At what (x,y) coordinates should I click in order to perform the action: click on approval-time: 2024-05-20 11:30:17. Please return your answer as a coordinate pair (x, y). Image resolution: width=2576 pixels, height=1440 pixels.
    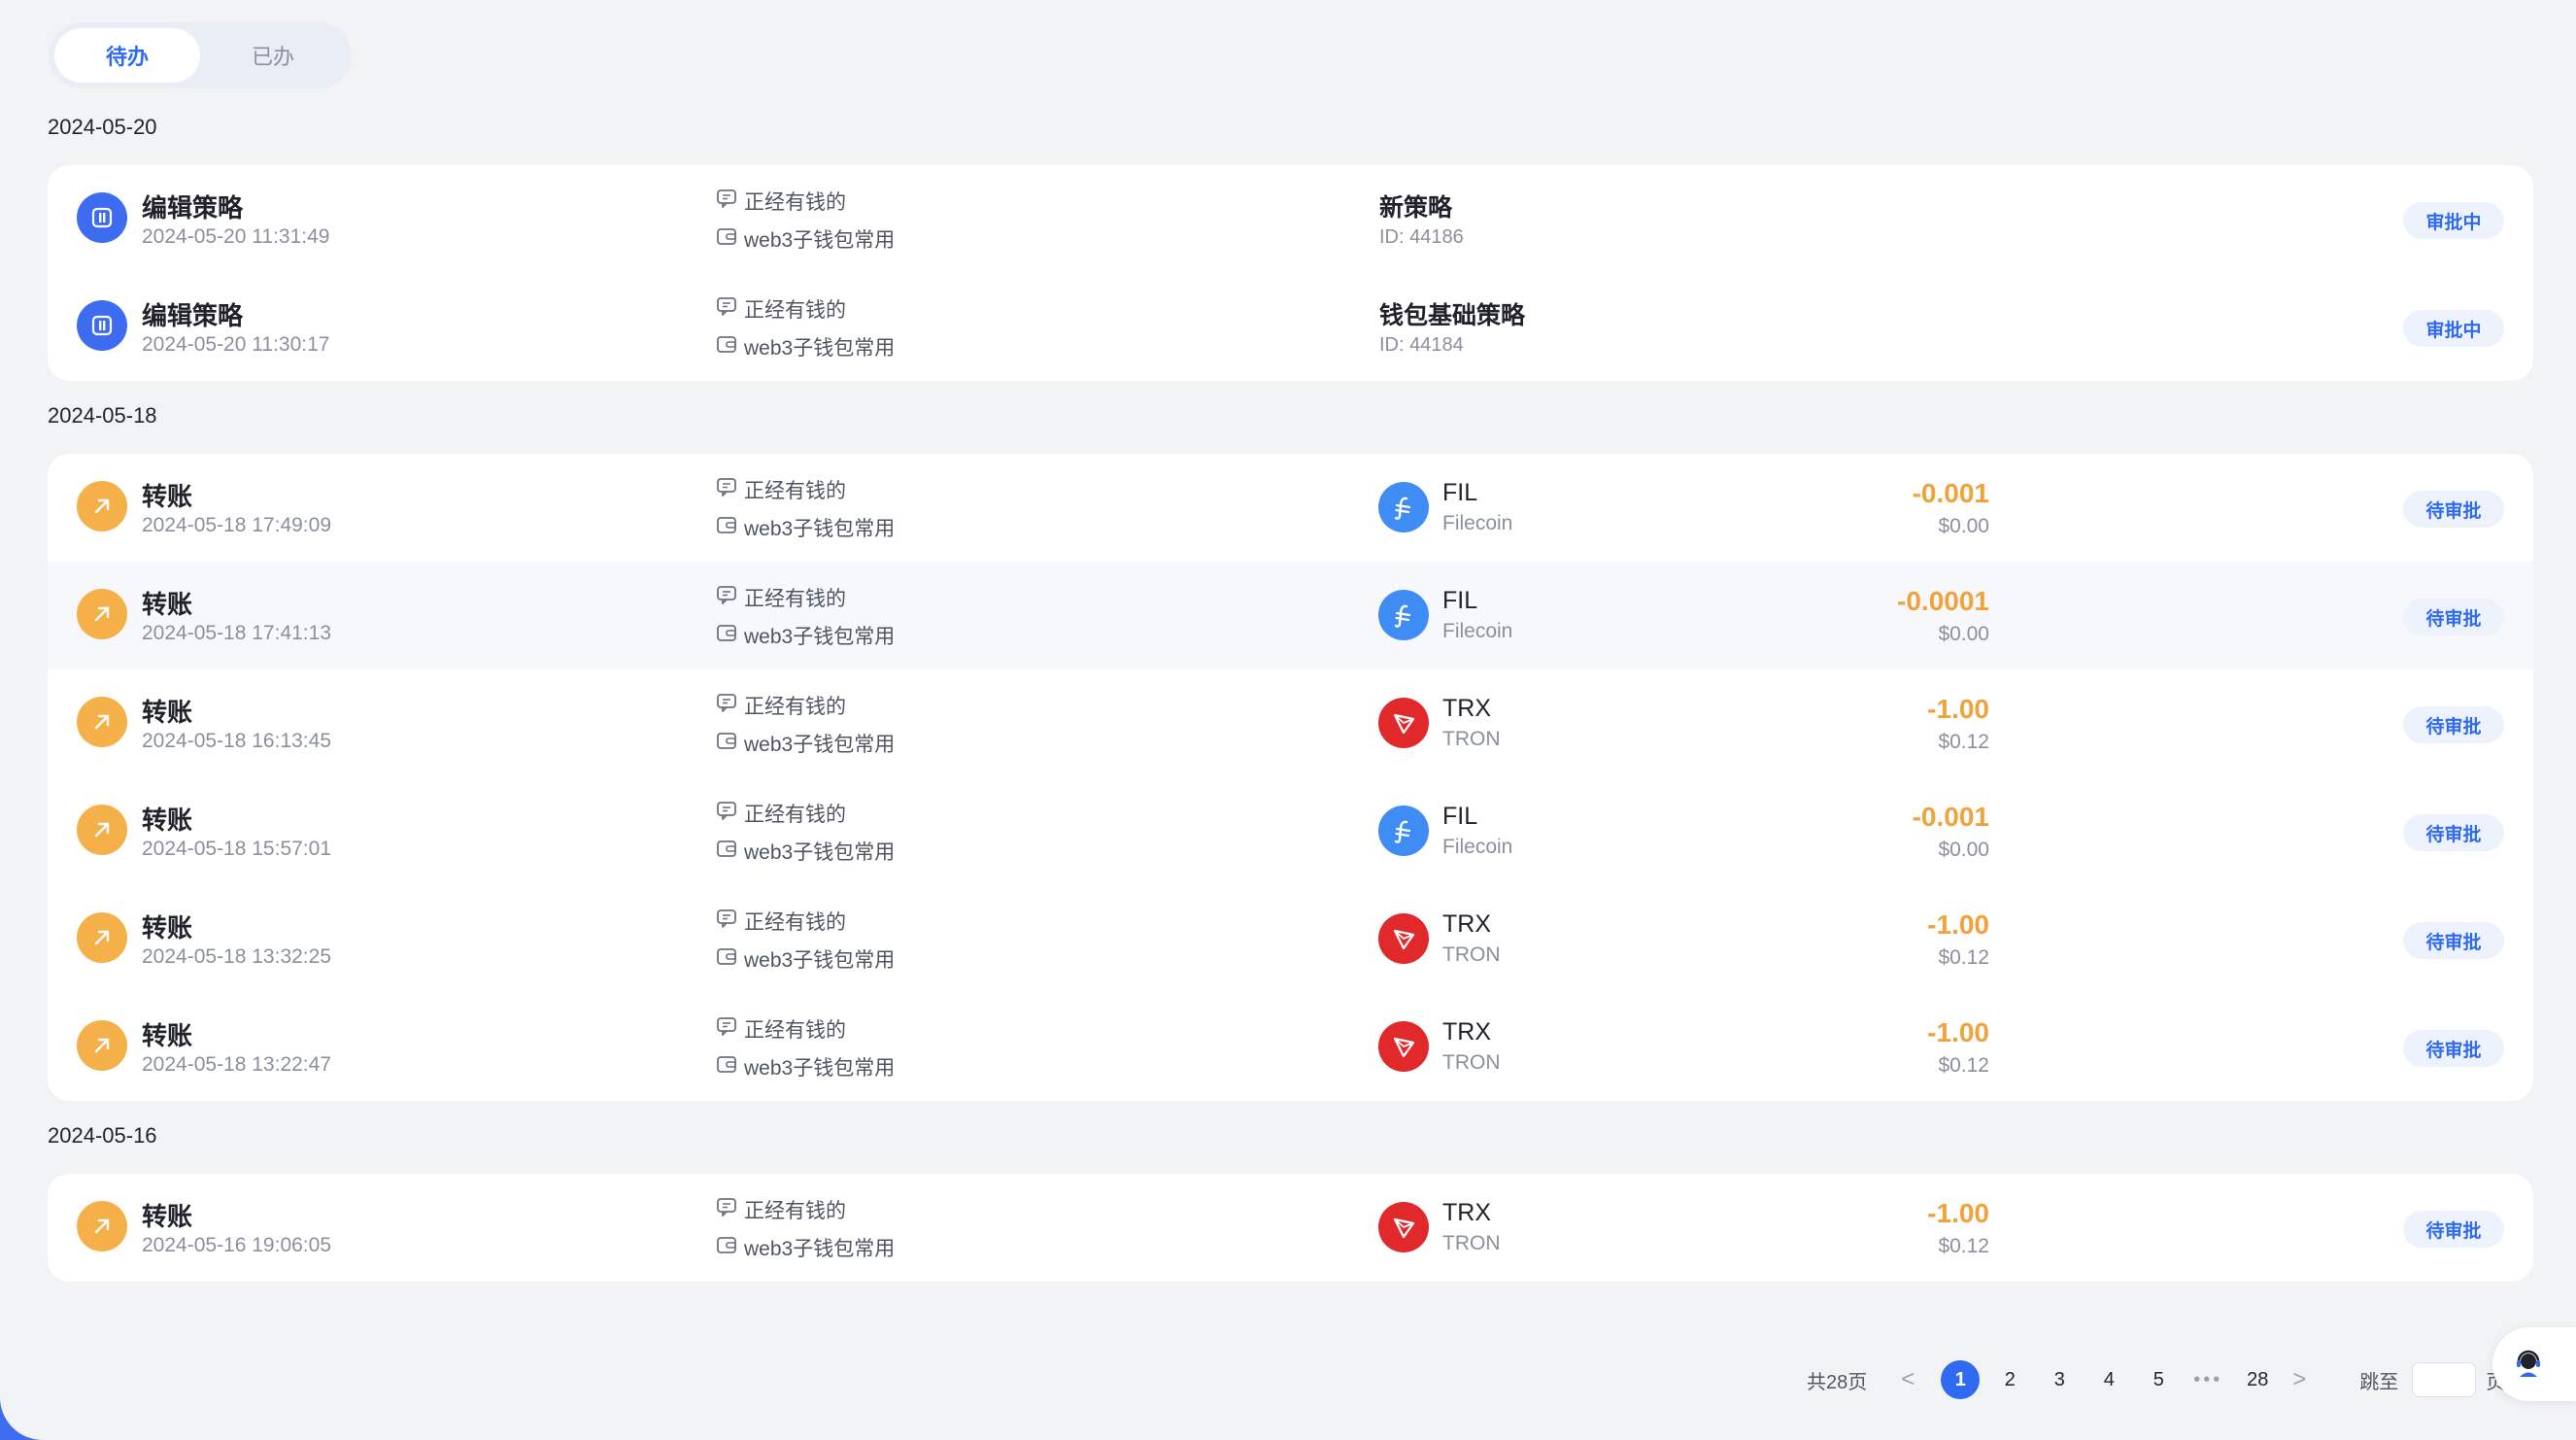
    Looking at the image, I should click on (236, 344).